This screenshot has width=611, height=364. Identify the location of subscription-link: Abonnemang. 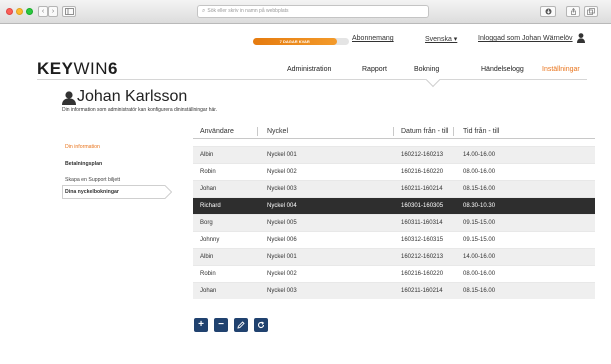
(373, 38).